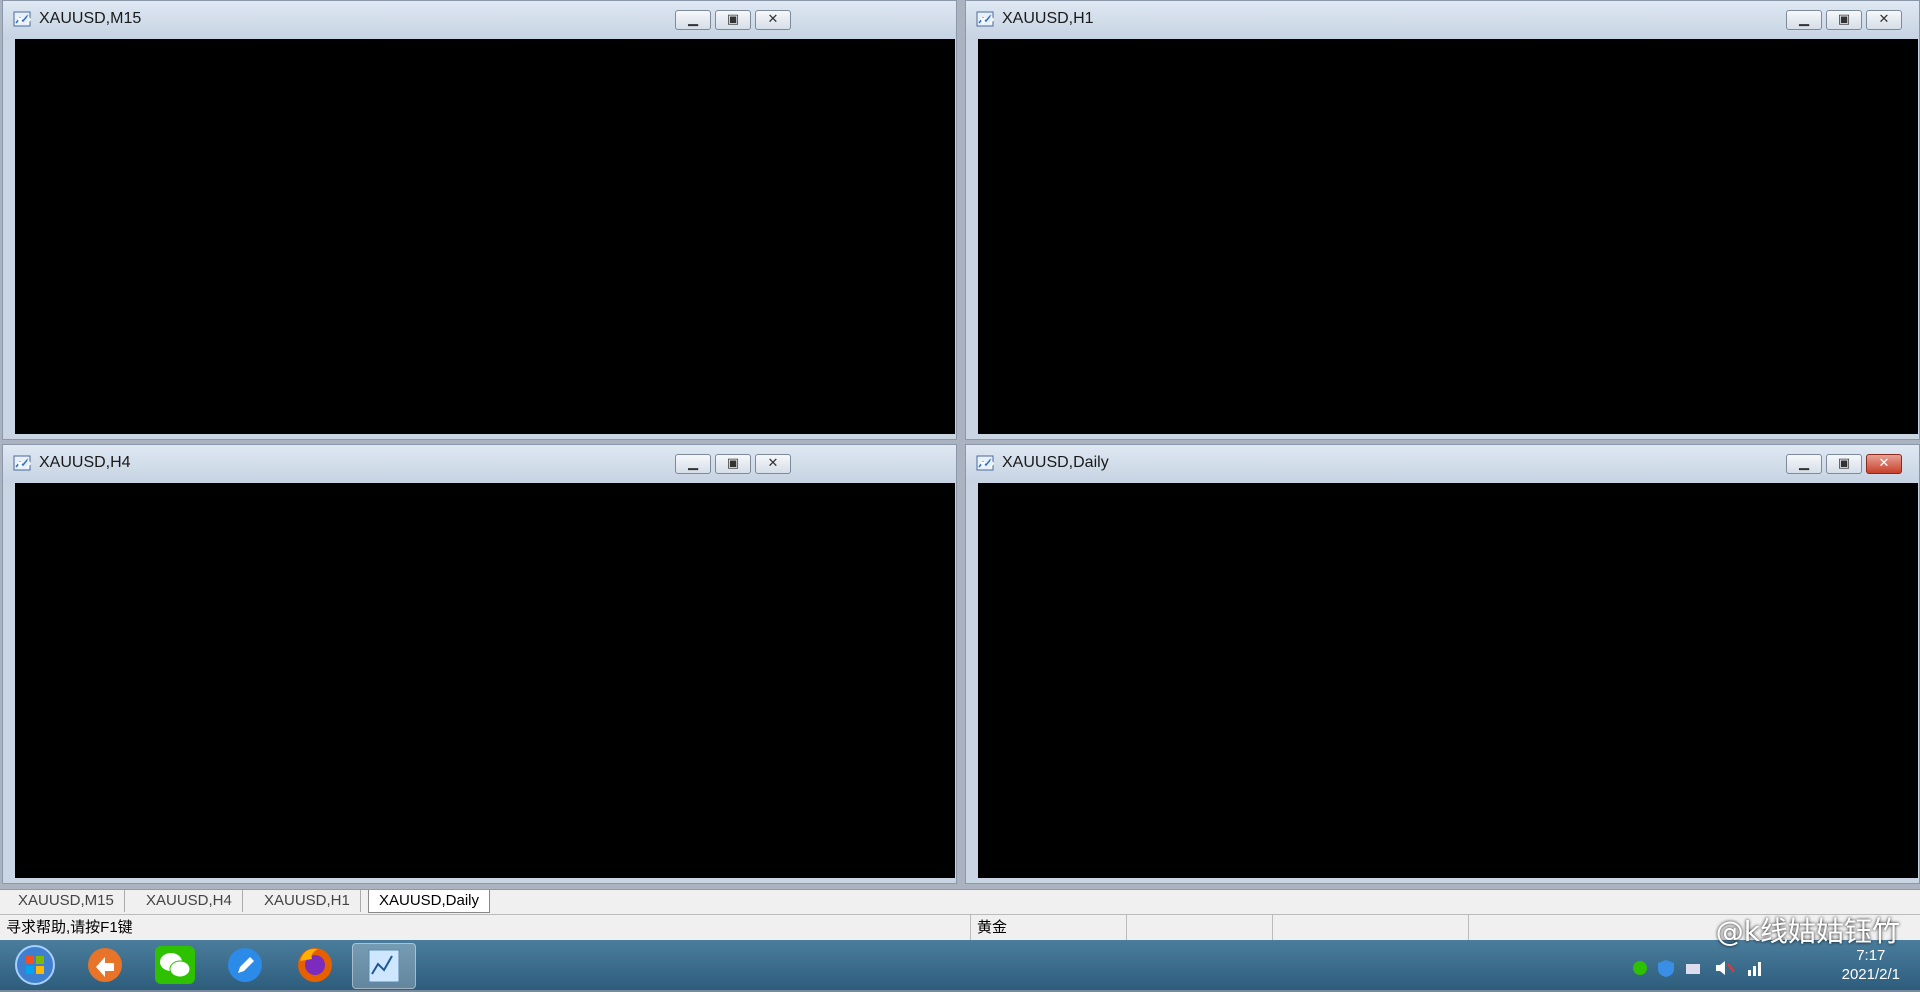 This screenshot has height=992, width=1920. I want to click on wechat-tray-icon, so click(1640, 968).